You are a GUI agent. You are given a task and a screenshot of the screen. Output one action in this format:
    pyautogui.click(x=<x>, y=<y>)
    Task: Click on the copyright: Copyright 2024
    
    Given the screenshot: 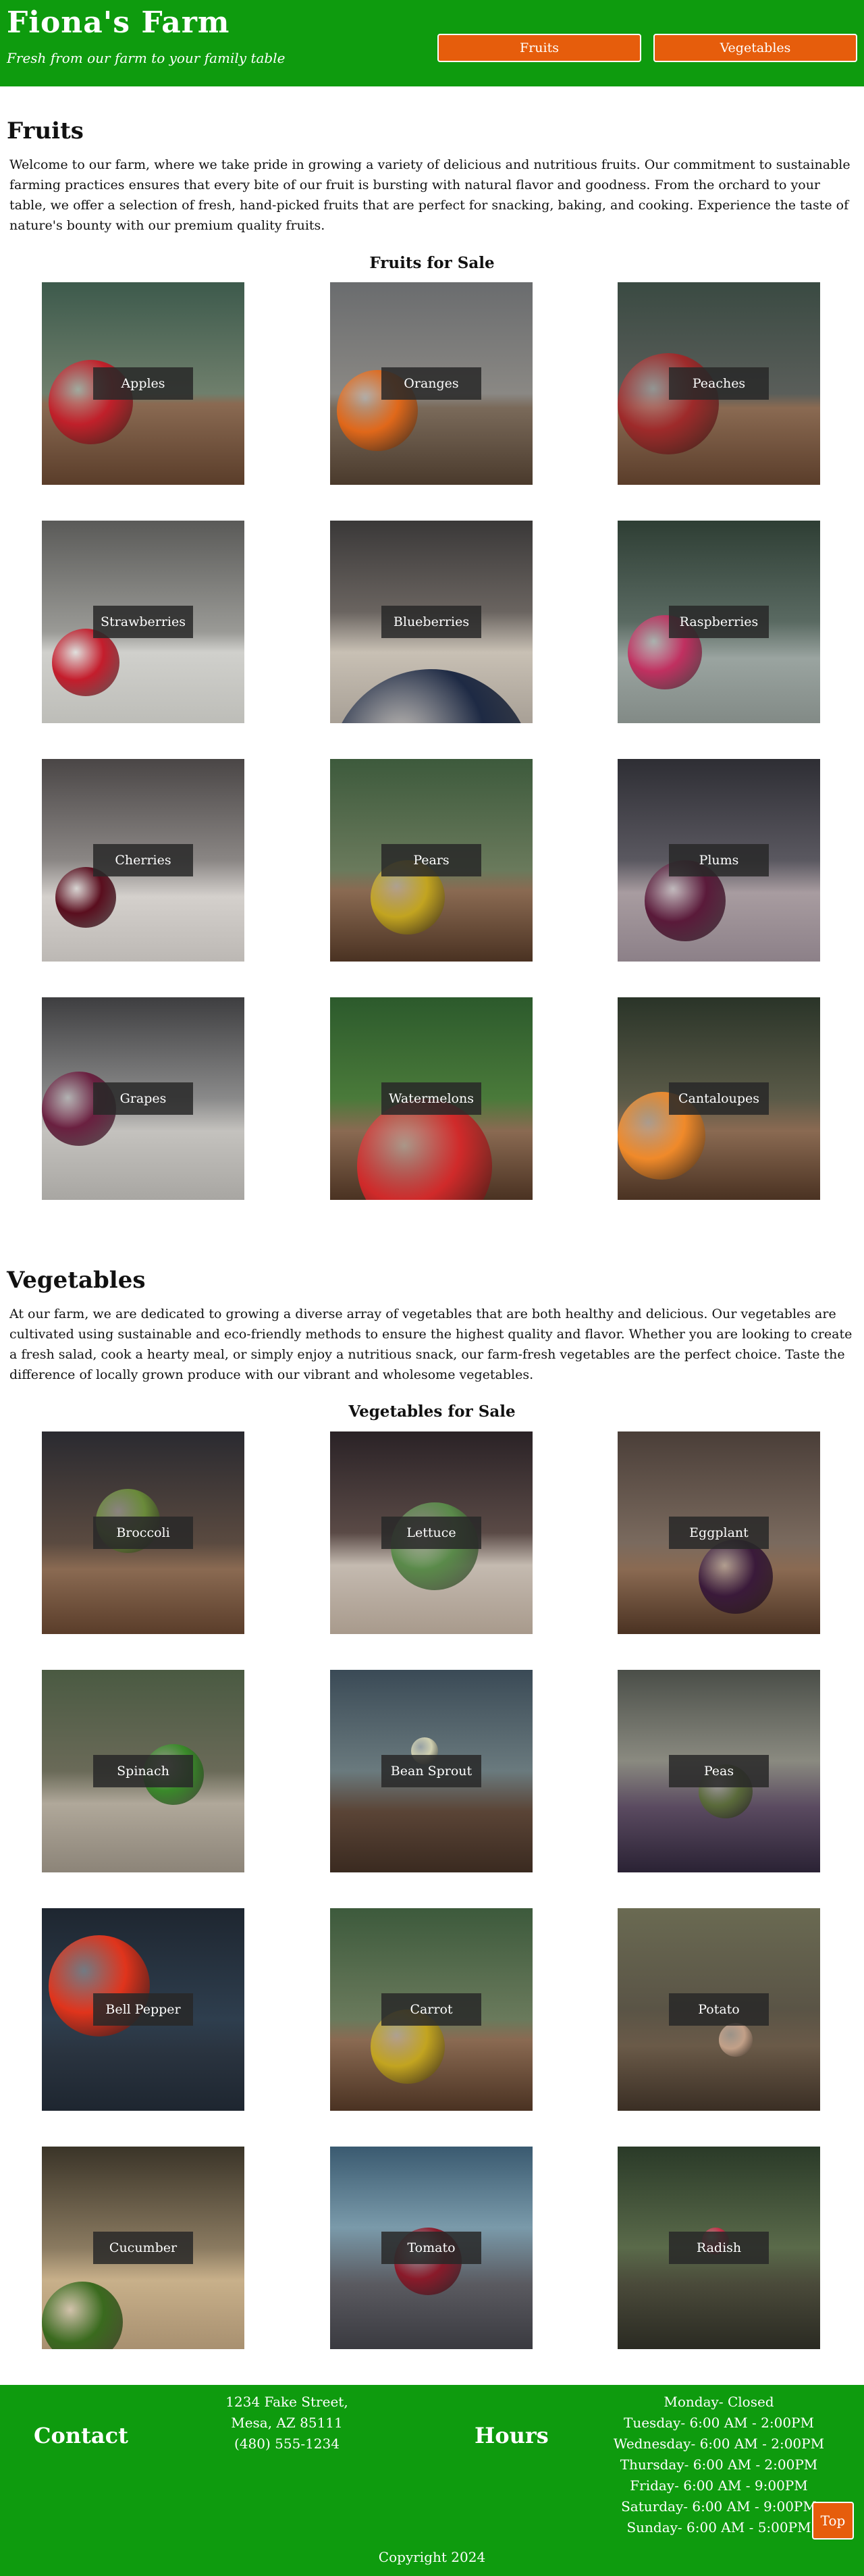 What is the action you would take?
    pyautogui.click(x=432, y=2557)
    